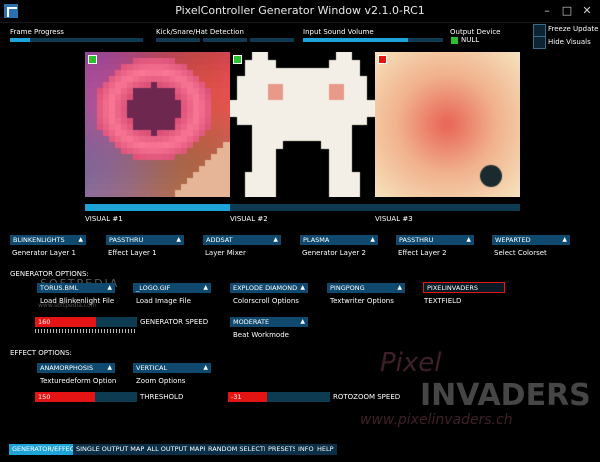 The image size is (600, 462). Describe the element at coordinates (394, 219) in the screenshot. I see `visual-3-label: VISUAL #3` at that location.